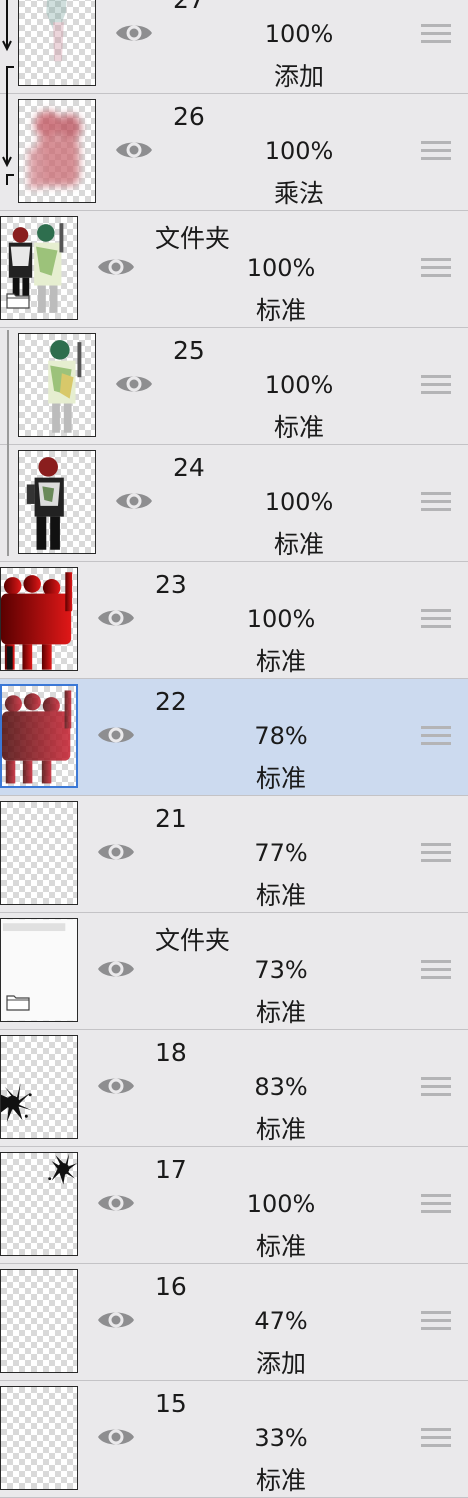 The width and height of the screenshot is (468, 1498). What do you see at coordinates (234, 854) in the screenshot?
I see `layer-row: 21 77% 标准` at bounding box center [234, 854].